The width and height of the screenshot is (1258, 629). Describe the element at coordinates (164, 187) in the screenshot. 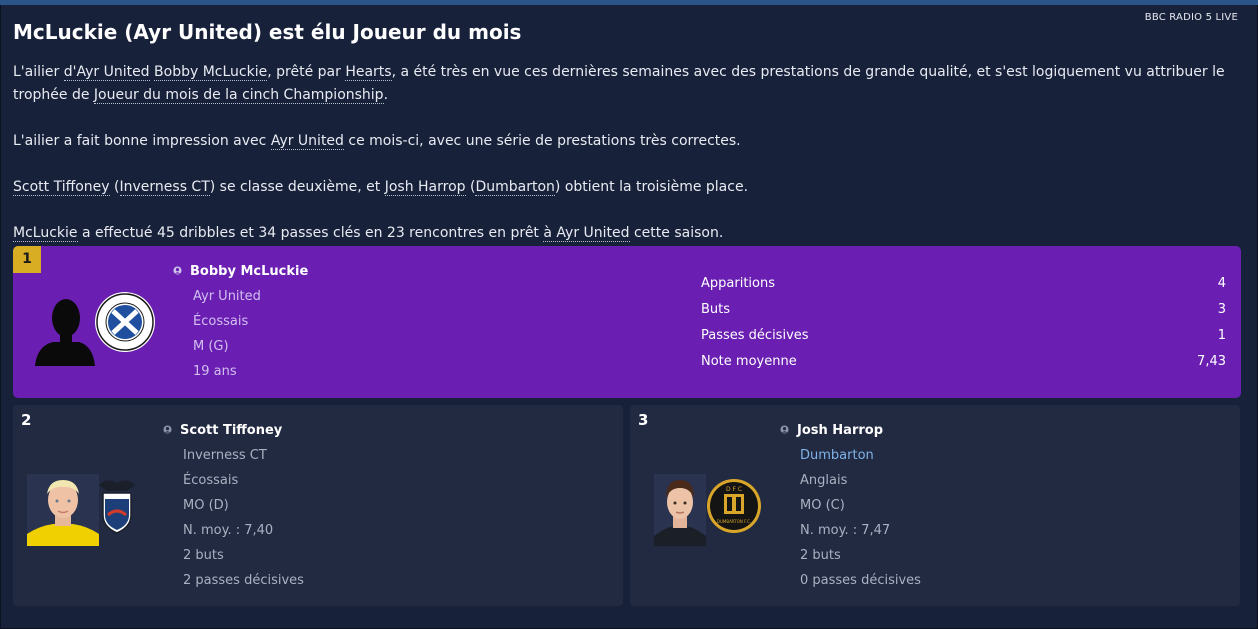

I see `link-inverness-ct: Inverness CT` at that location.